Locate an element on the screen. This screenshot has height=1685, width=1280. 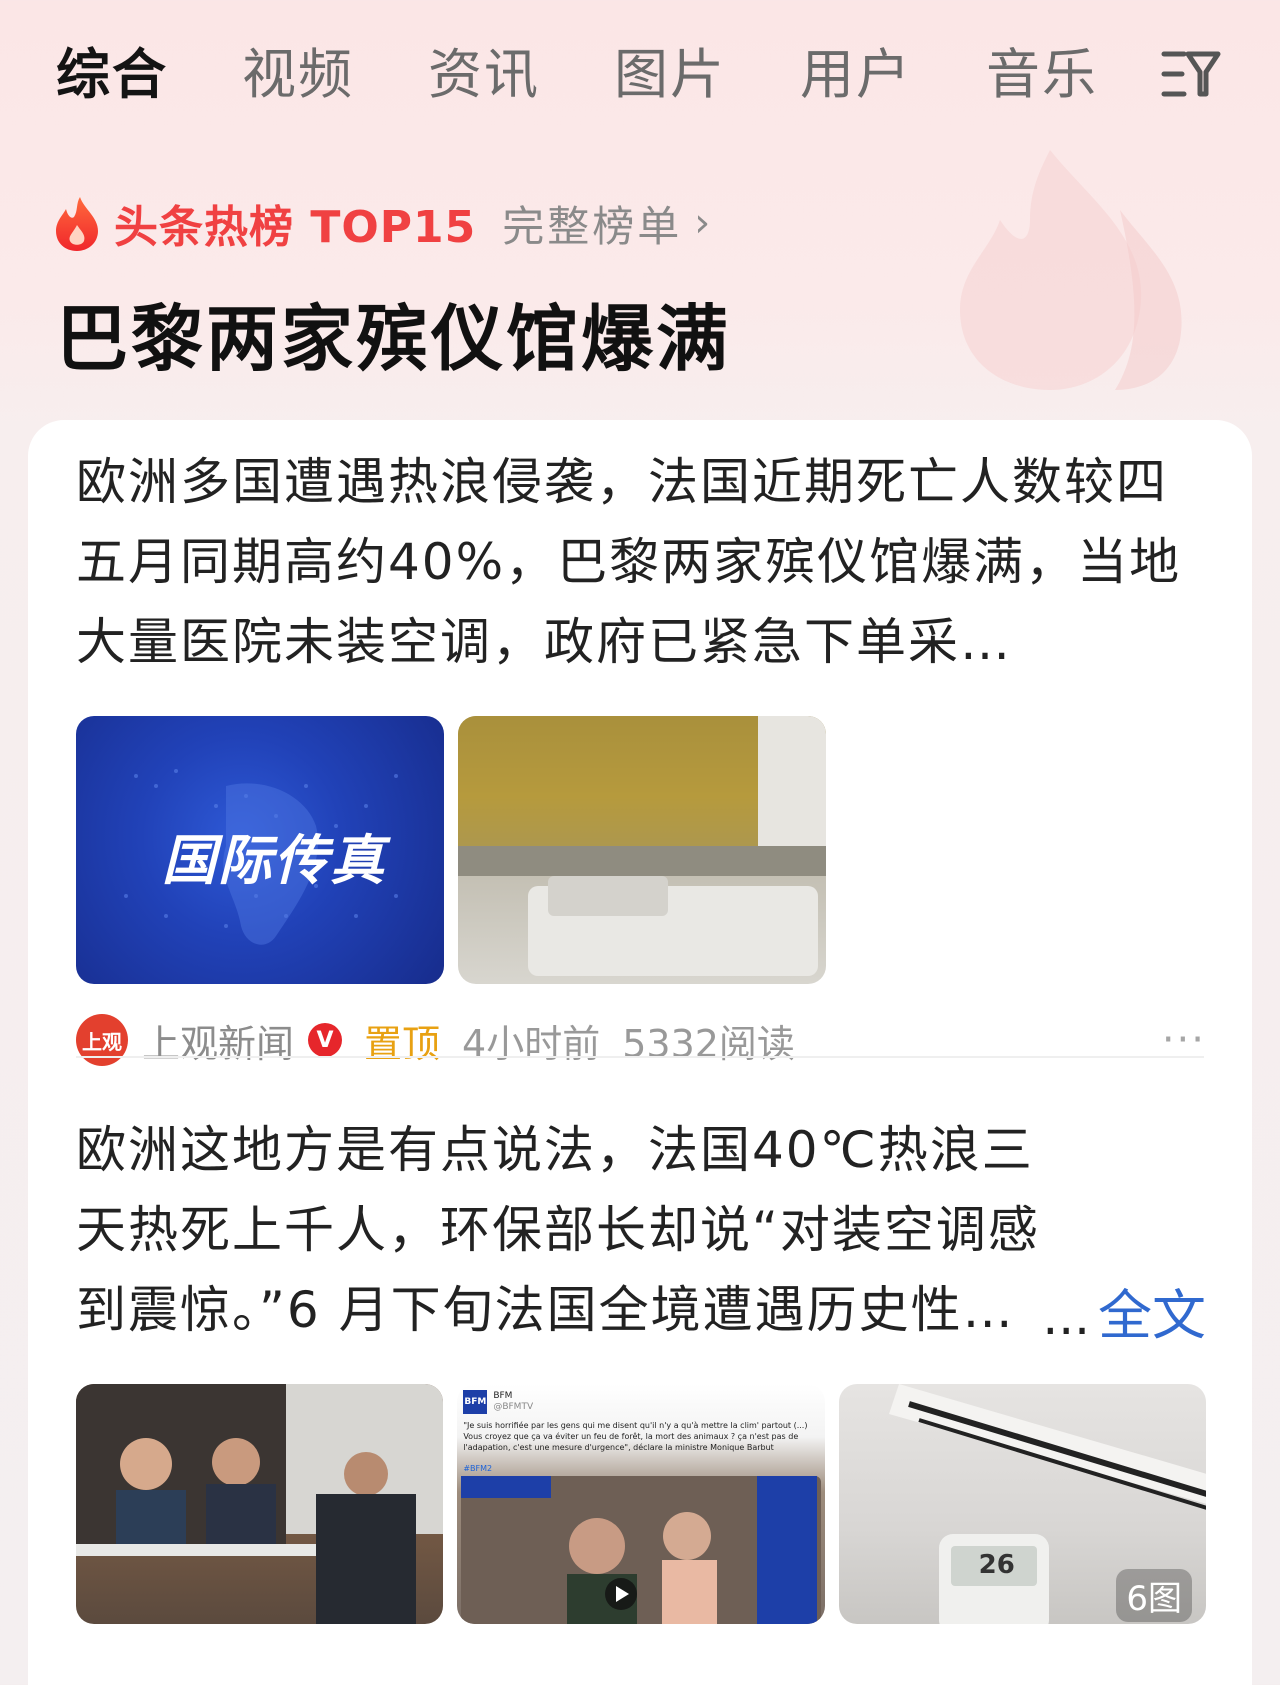
tab-images: 图片 is located at coordinates (670, 75).